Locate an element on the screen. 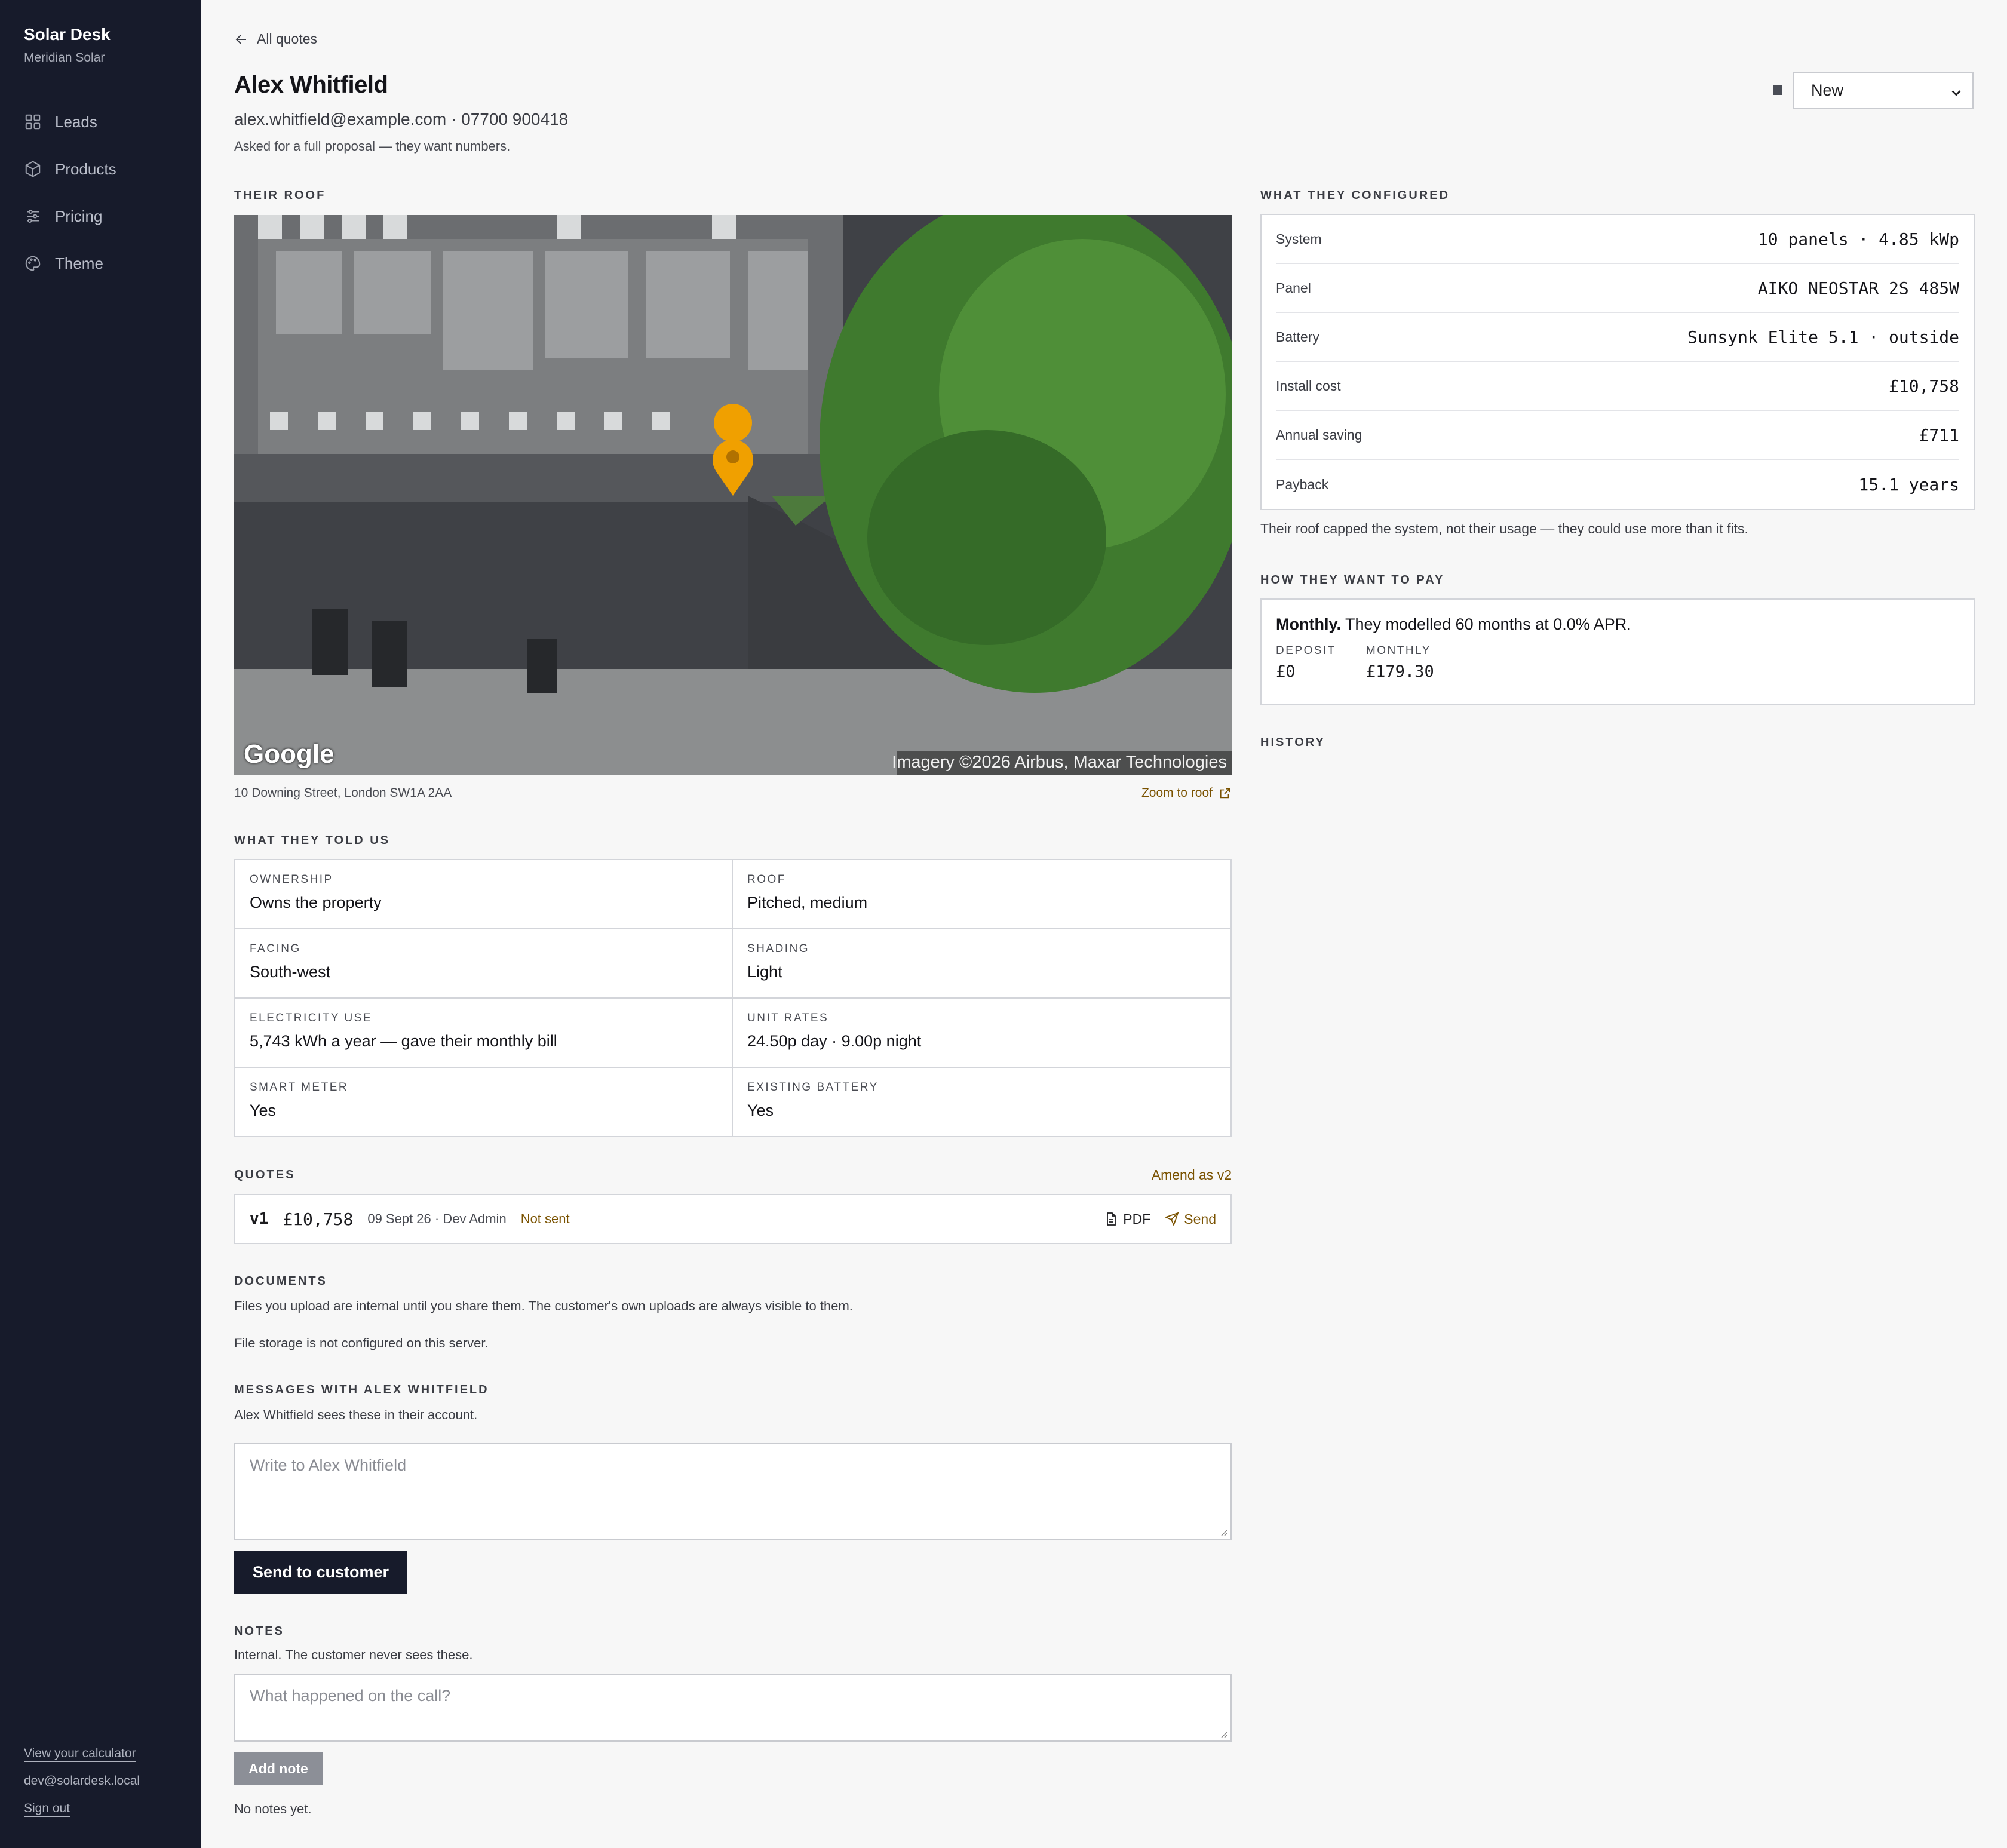 The width and height of the screenshot is (2007, 1848). config-row-battery: Battery Sunsynk Elite 5.1 · outside is located at coordinates (1617, 338).